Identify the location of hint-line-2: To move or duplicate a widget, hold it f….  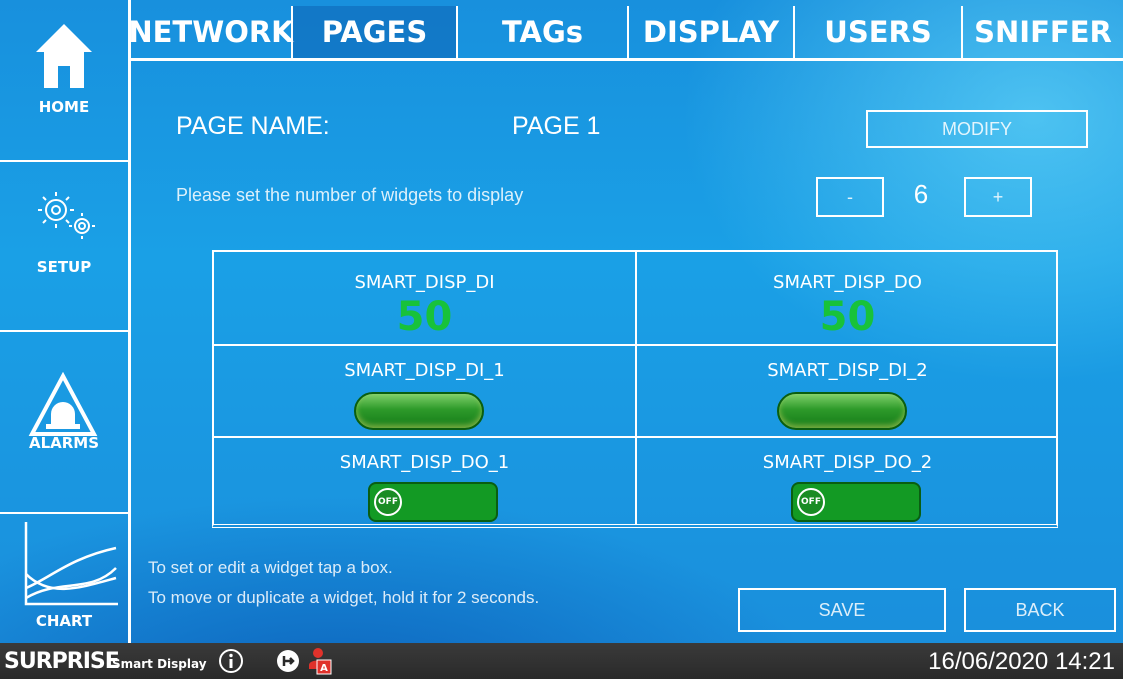
(344, 597).